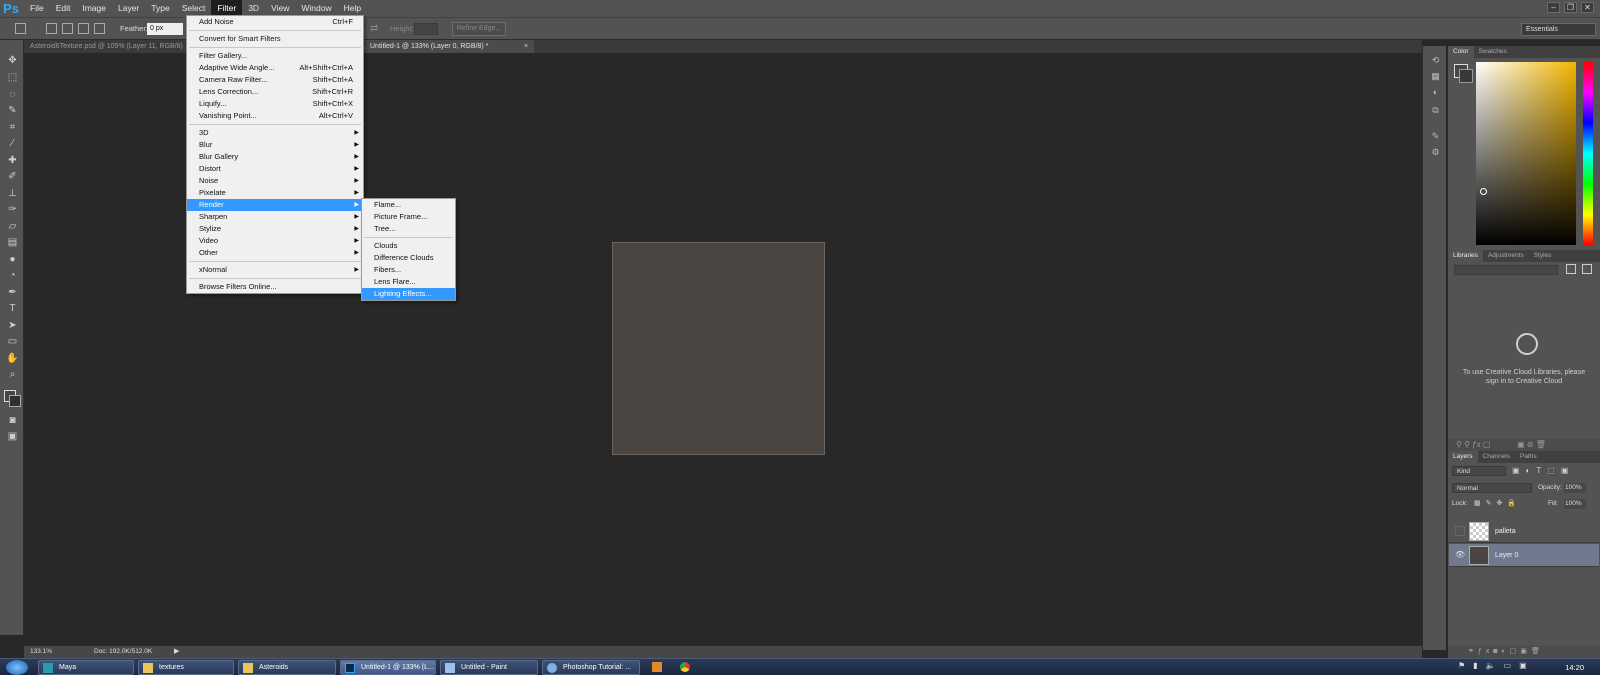 Image resolution: width=1600 pixels, height=675 pixels. What do you see at coordinates (1435, 92) in the screenshot?
I see `adjust-icon: ◐` at bounding box center [1435, 92].